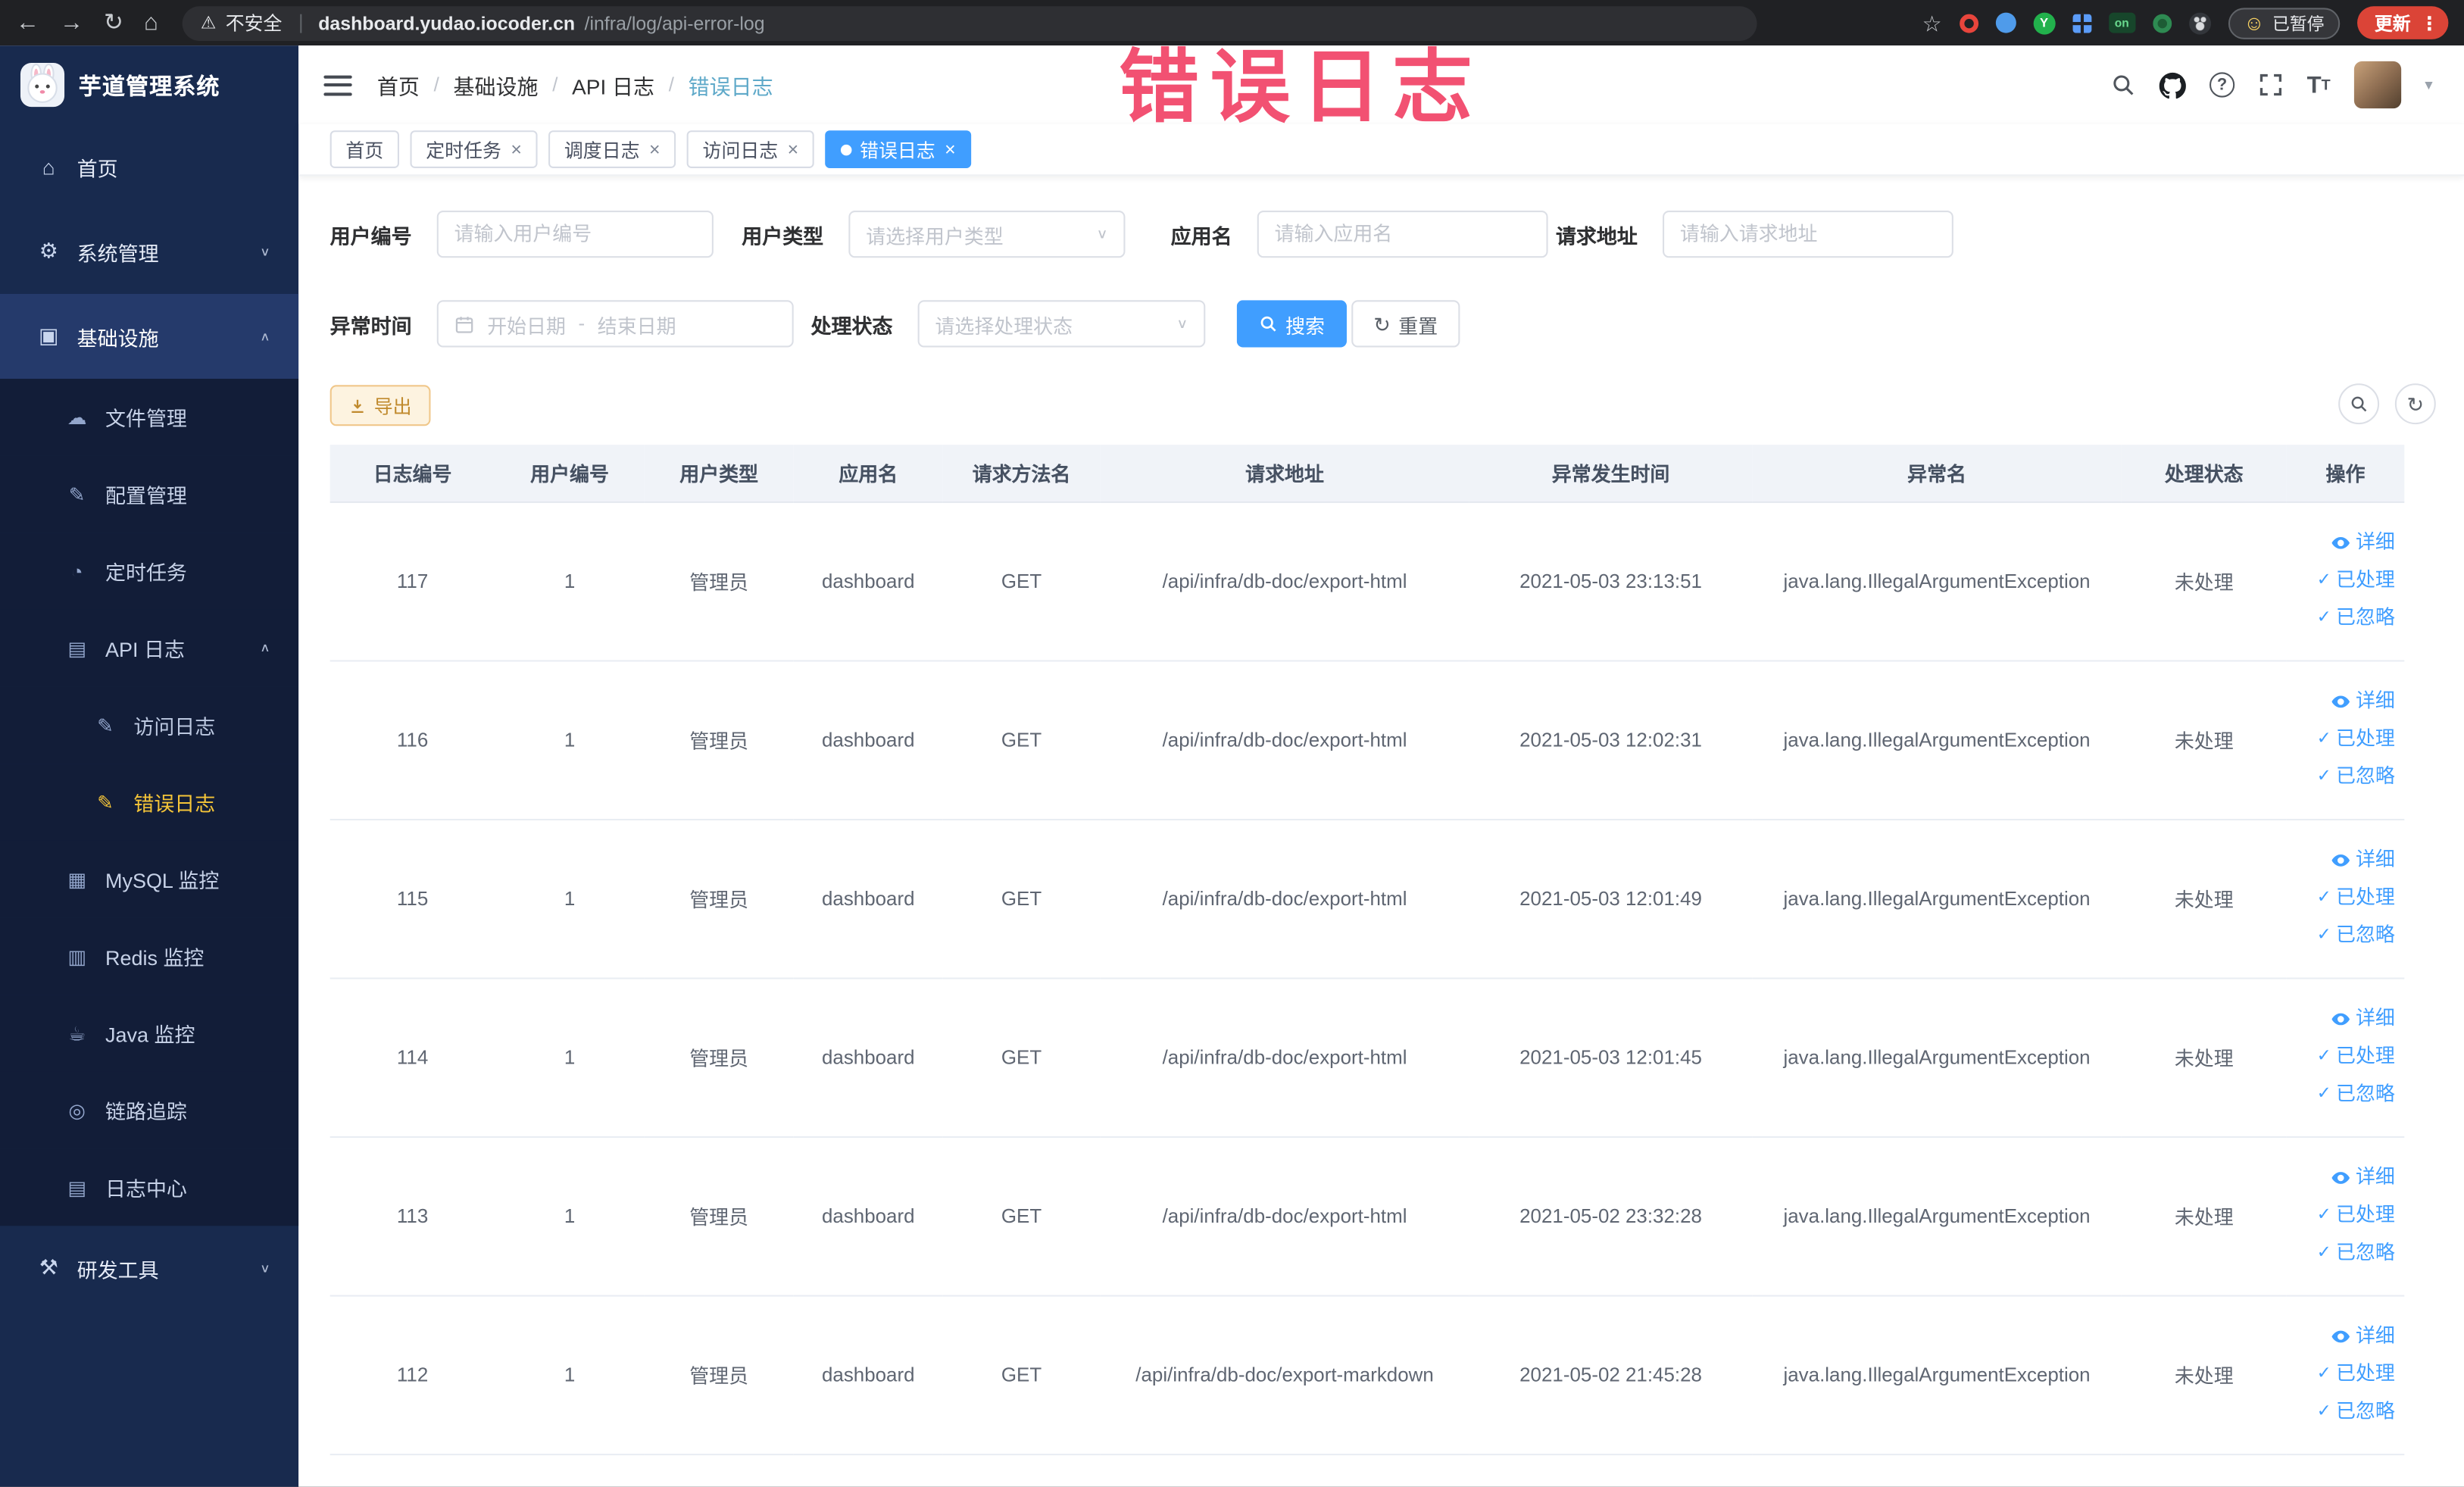  Describe the element at coordinates (2377, 85) in the screenshot. I see `avatar` at that location.